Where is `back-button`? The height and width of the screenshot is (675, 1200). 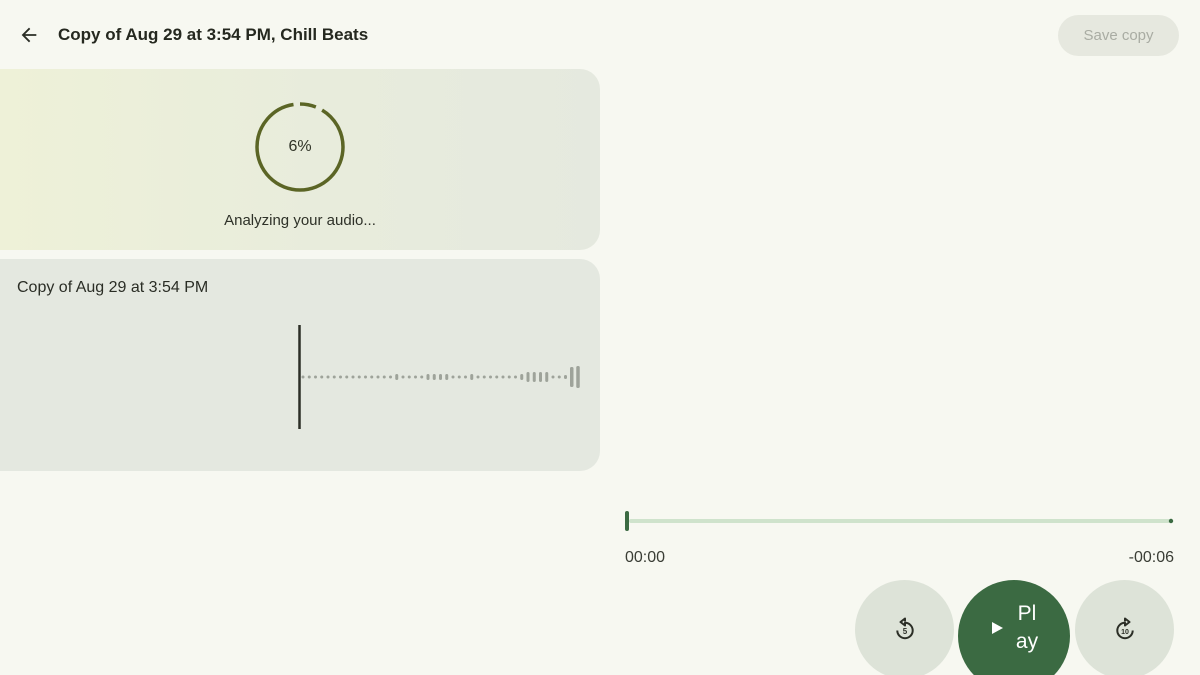
back-button is located at coordinates (29, 35).